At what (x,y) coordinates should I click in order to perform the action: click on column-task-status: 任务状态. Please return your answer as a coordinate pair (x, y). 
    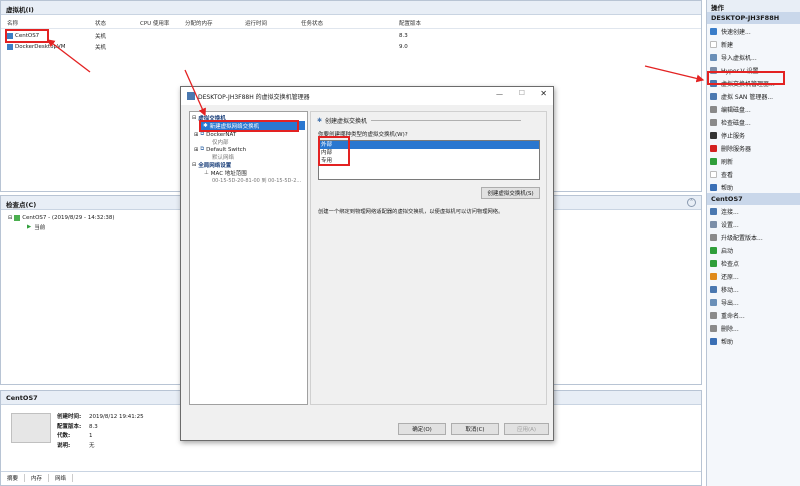
    Looking at the image, I should click on (344, 23).